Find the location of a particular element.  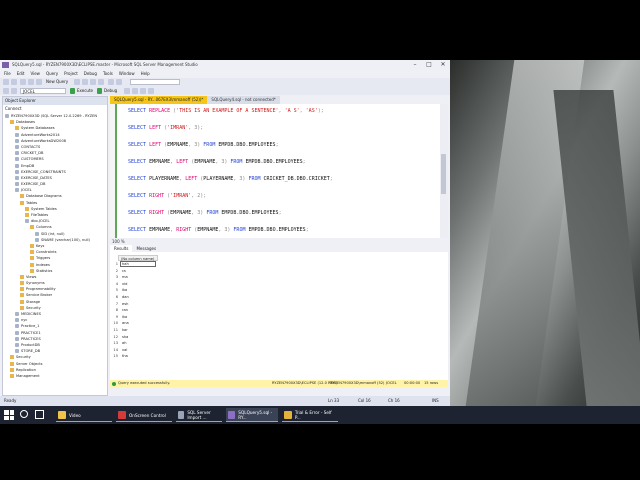

cell-value: sha is located at coordinates (140, 337).